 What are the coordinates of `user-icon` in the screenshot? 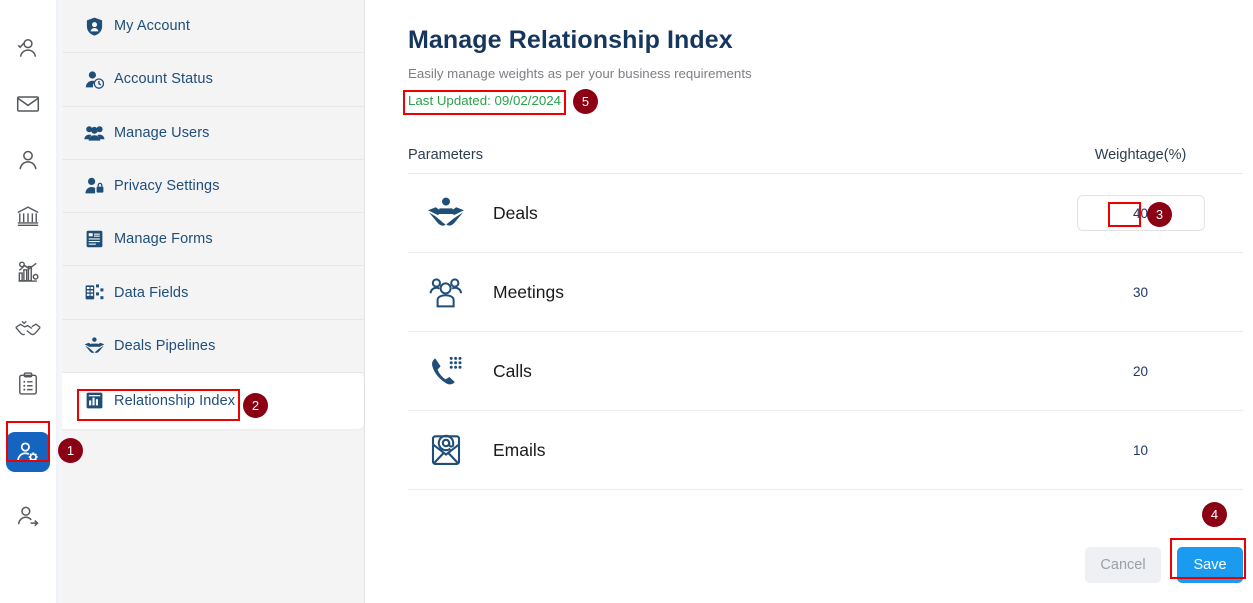 It's located at (28, 160).